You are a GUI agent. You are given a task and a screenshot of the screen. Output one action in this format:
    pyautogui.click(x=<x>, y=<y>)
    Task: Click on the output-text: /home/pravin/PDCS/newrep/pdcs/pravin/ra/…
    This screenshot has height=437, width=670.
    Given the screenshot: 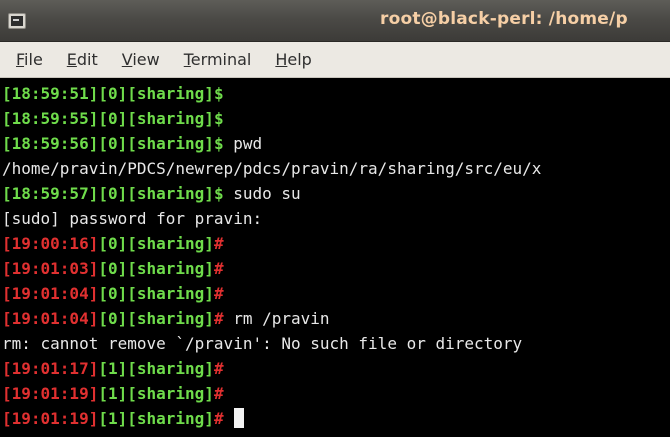 What is the action you would take?
    pyautogui.click(x=272, y=168)
    